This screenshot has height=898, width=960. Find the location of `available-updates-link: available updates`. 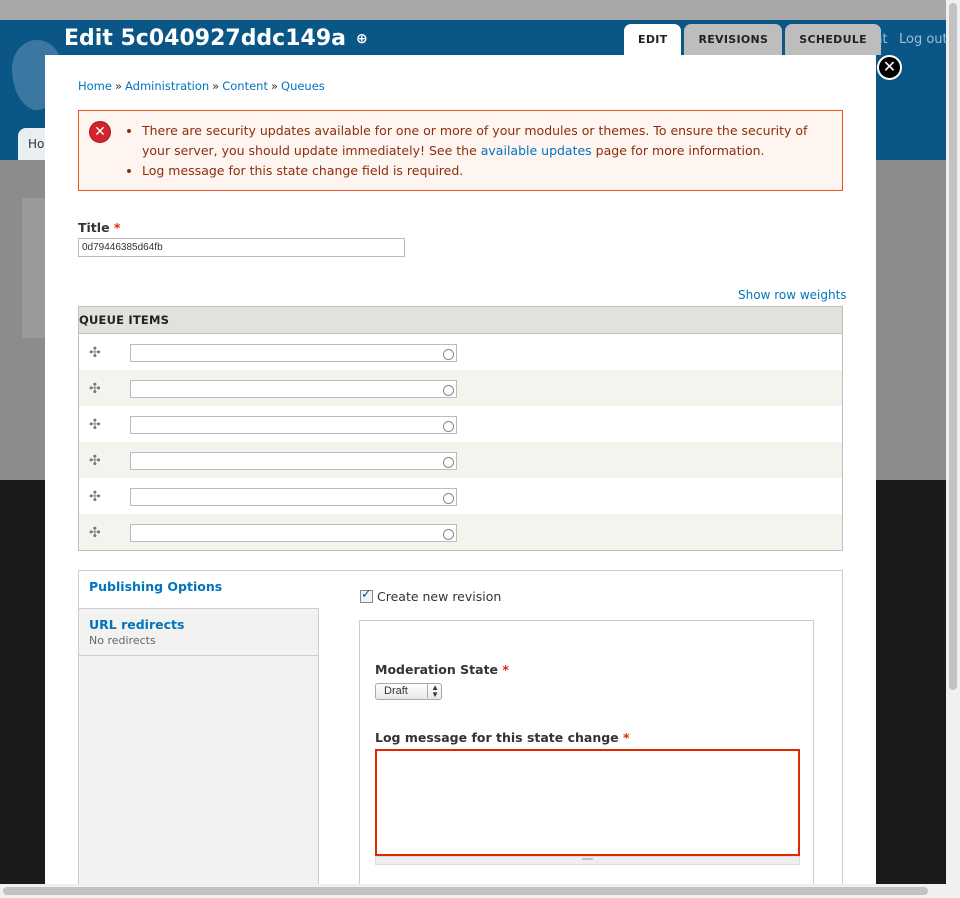

available-updates-link: available updates is located at coordinates (536, 150).